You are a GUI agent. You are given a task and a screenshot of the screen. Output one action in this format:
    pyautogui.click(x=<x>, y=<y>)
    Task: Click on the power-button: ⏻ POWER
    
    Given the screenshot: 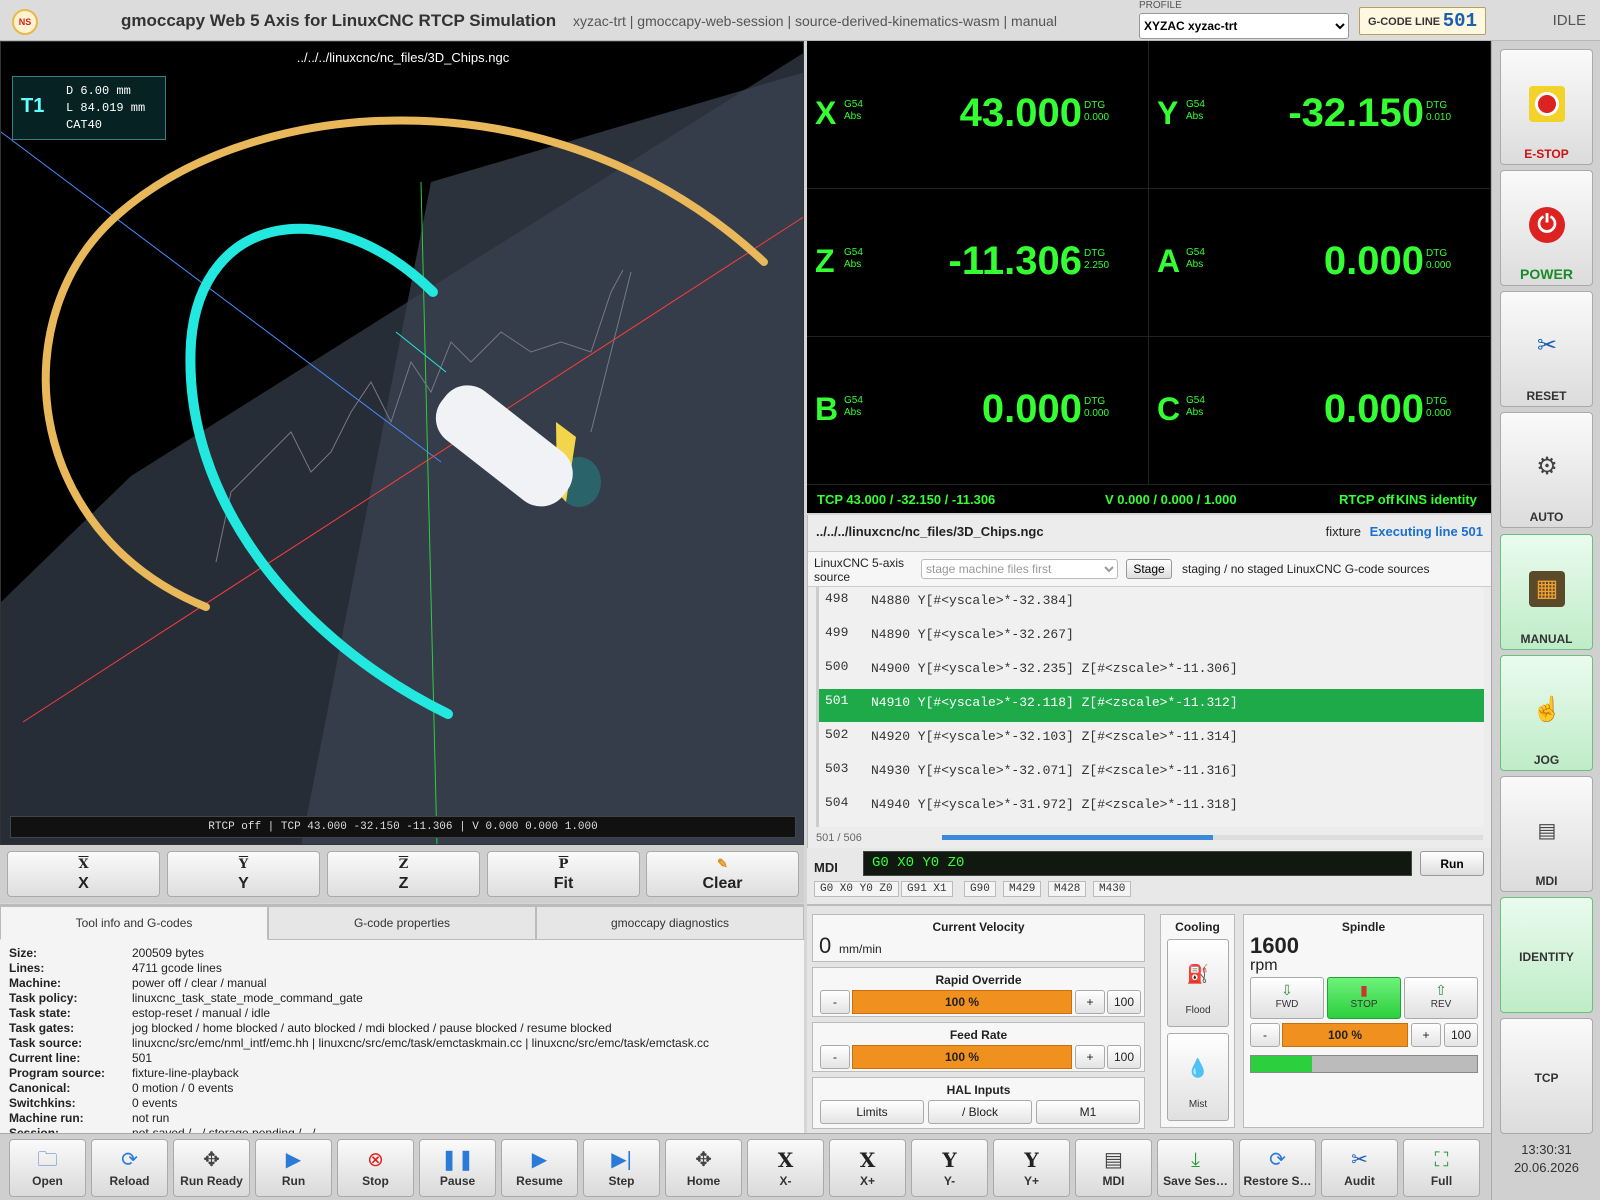 What is the action you would take?
    pyautogui.click(x=1546, y=228)
    